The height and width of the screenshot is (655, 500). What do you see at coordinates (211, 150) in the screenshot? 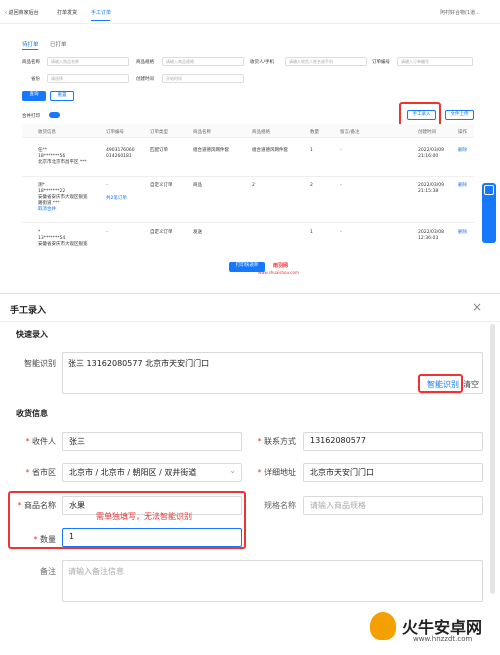
I see `goods-name: 组合道德风网件套` at bounding box center [211, 150].